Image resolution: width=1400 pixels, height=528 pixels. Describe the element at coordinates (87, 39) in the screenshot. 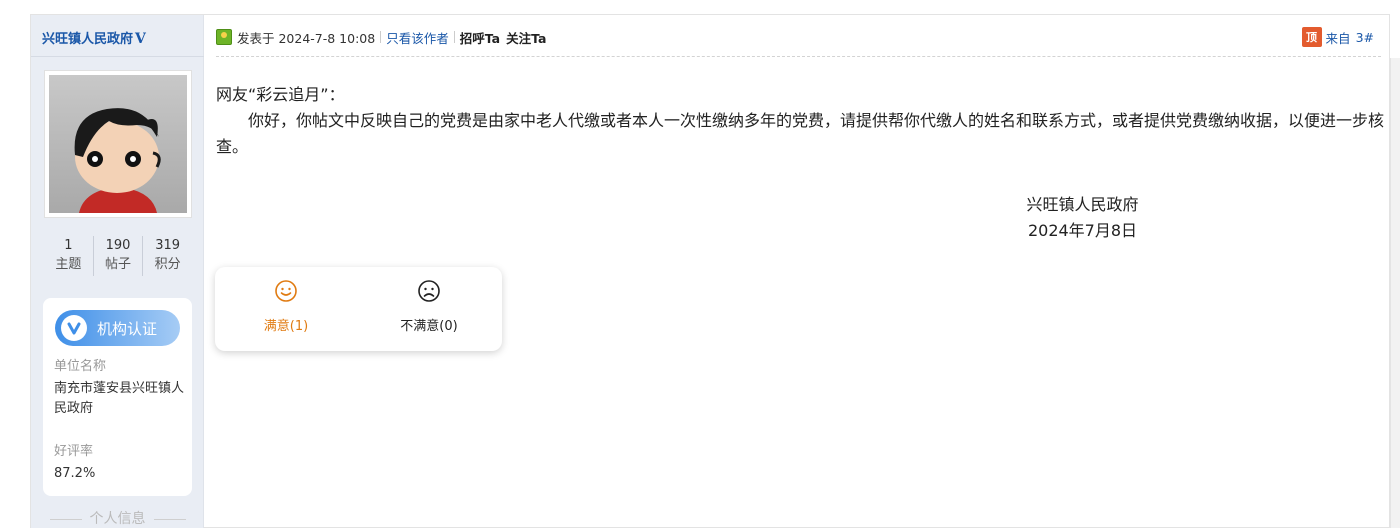

I see `author-name-text: 兴旺镇人民政府` at that location.